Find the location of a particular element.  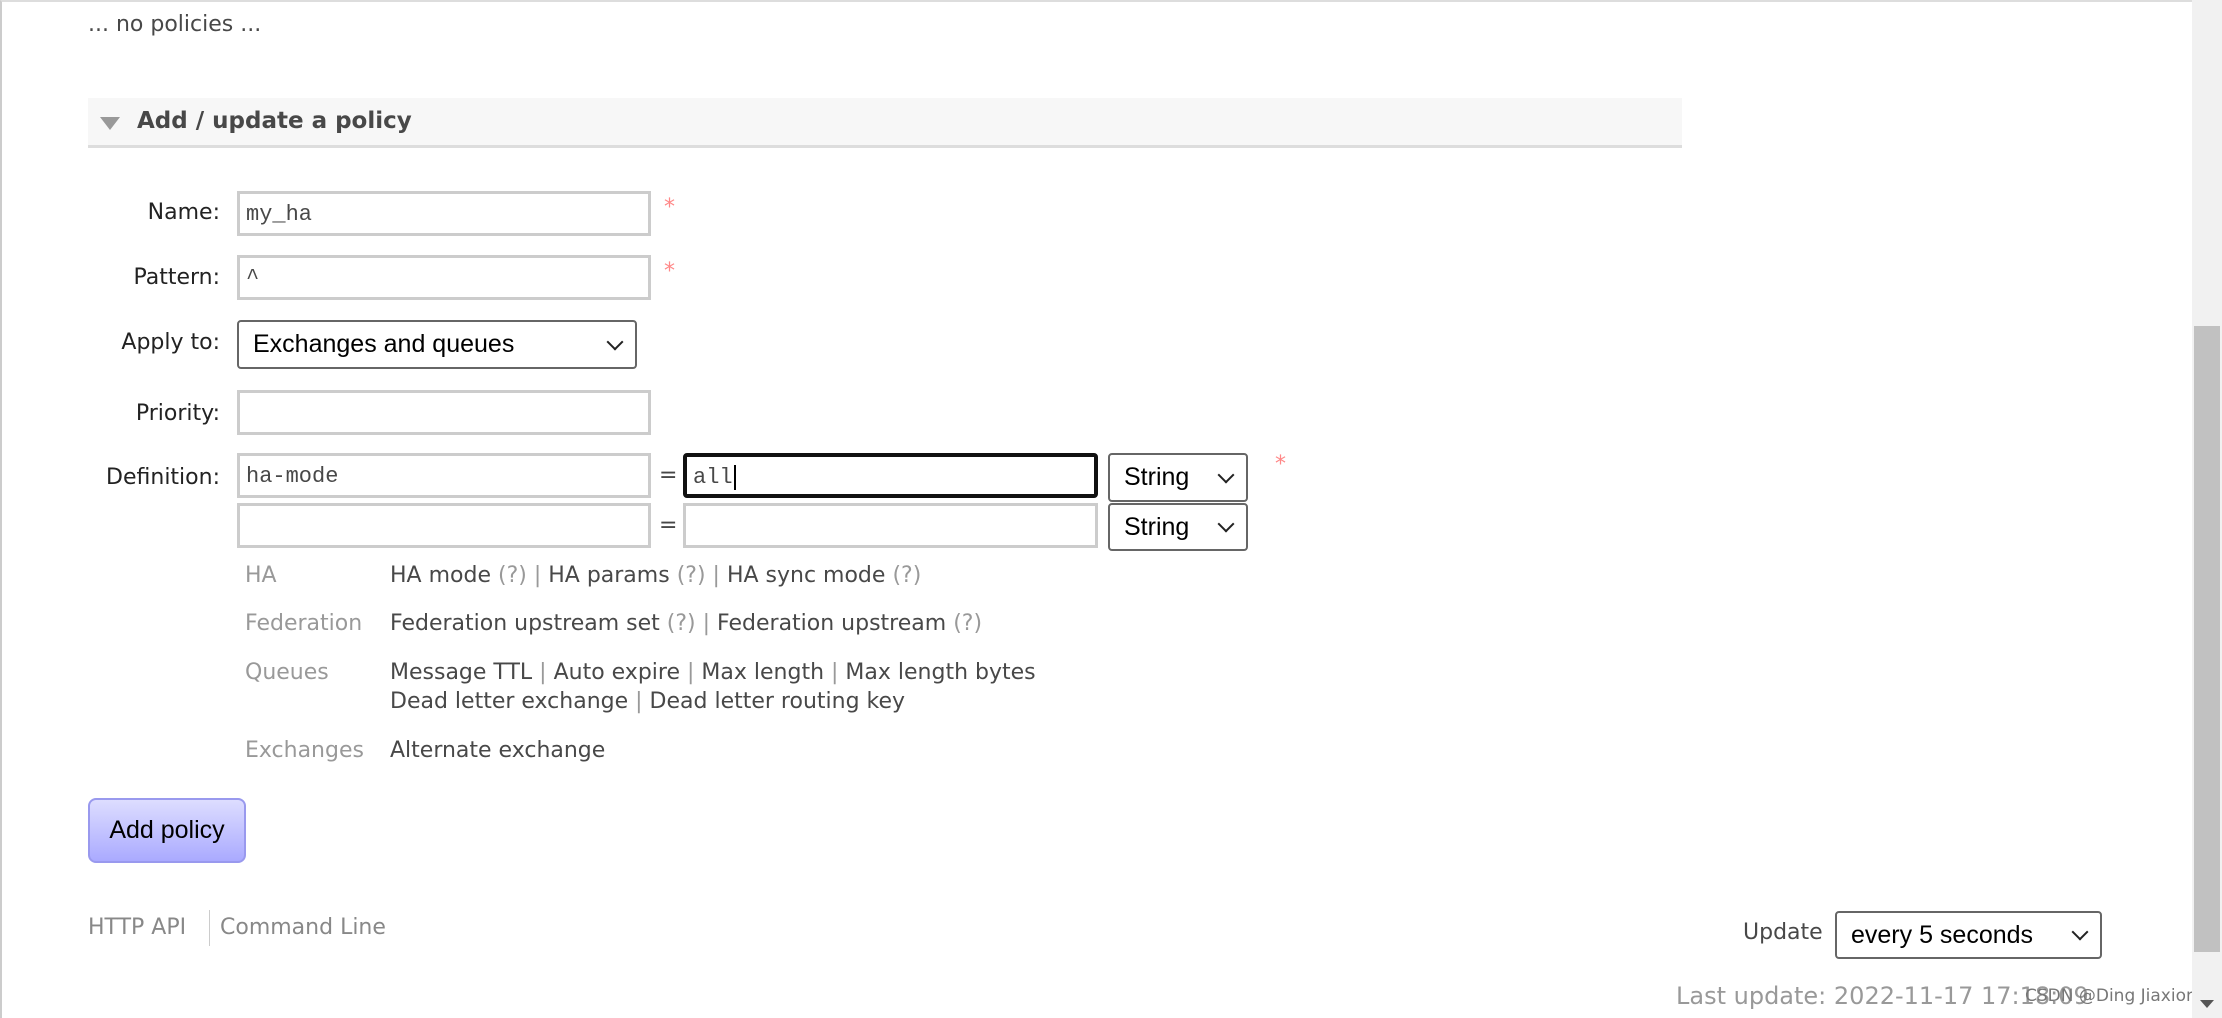

pattern-input: ^ is located at coordinates (444, 277).